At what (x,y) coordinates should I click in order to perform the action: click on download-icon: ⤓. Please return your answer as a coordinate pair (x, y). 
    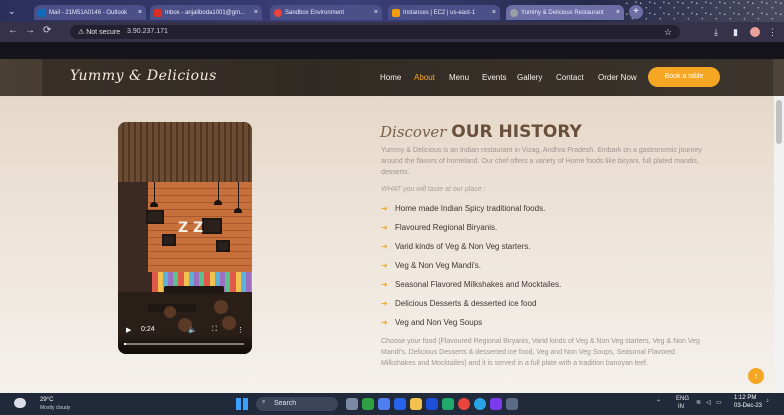
    Looking at the image, I should click on (716, 32).